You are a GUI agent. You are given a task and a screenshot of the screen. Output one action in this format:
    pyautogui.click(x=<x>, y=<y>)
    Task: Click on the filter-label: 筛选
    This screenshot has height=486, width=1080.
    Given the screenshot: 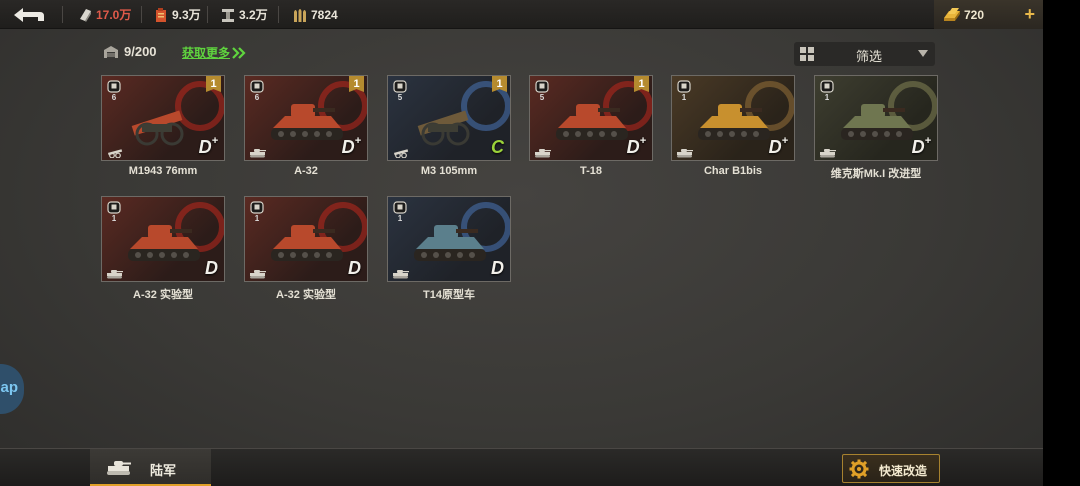 What is the action you would take?
    pyautogui.click(x=869, y=56)
    